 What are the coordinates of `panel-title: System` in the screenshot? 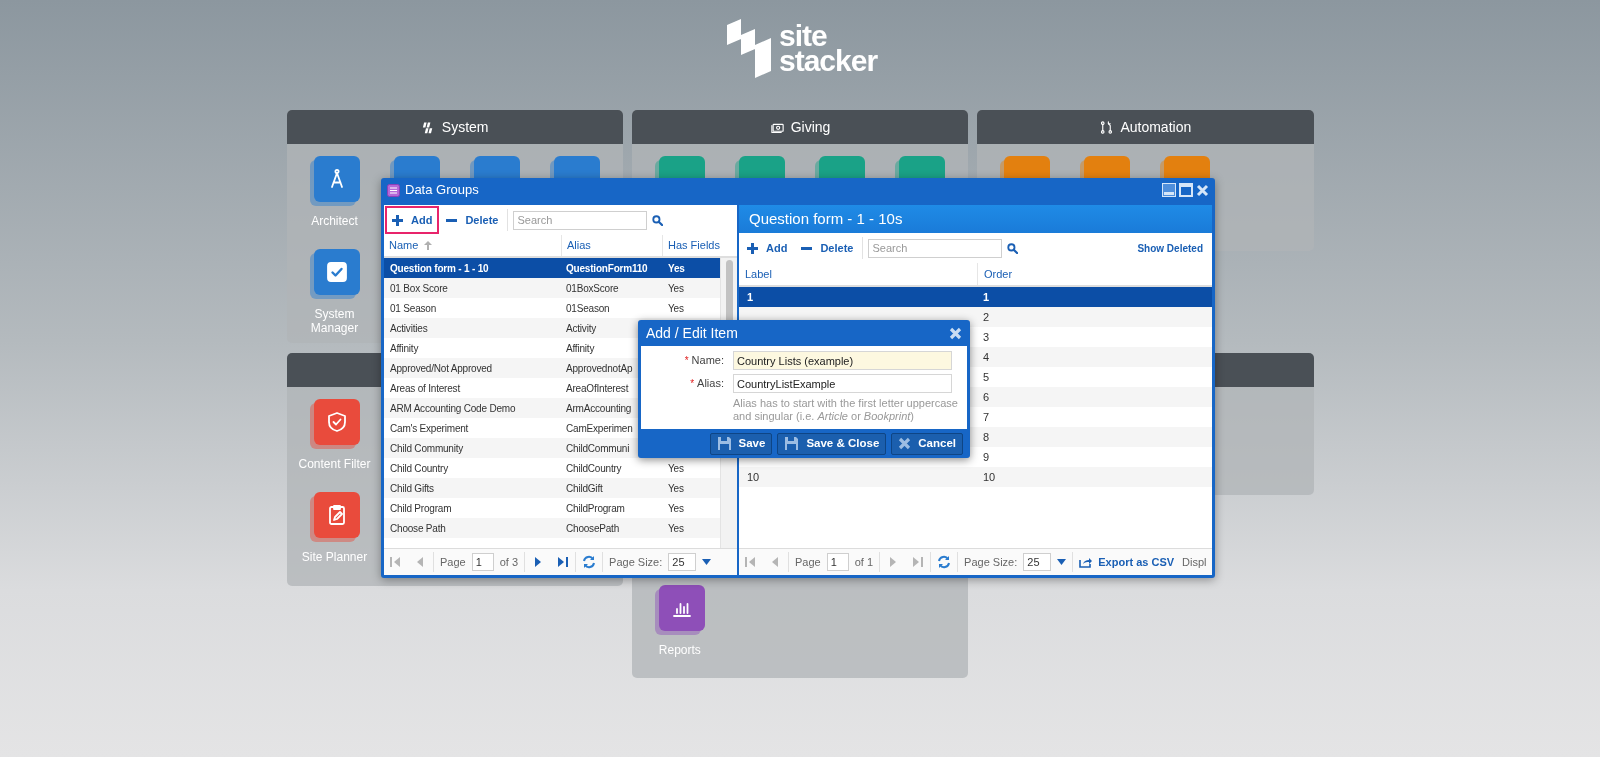 It's located at (465, 127).